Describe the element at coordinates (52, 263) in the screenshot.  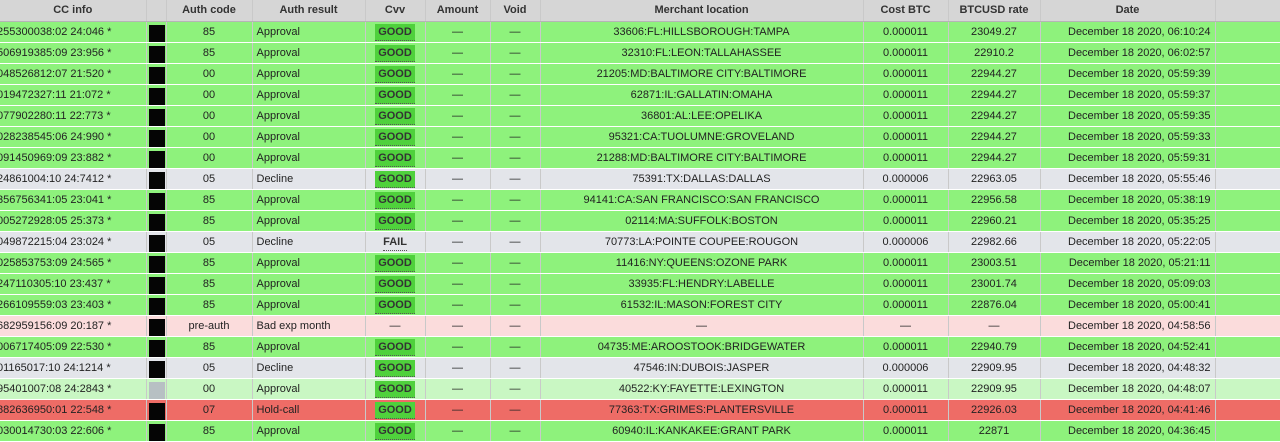
I see `cc-info-text: 025853753:09 24:565` at that location.